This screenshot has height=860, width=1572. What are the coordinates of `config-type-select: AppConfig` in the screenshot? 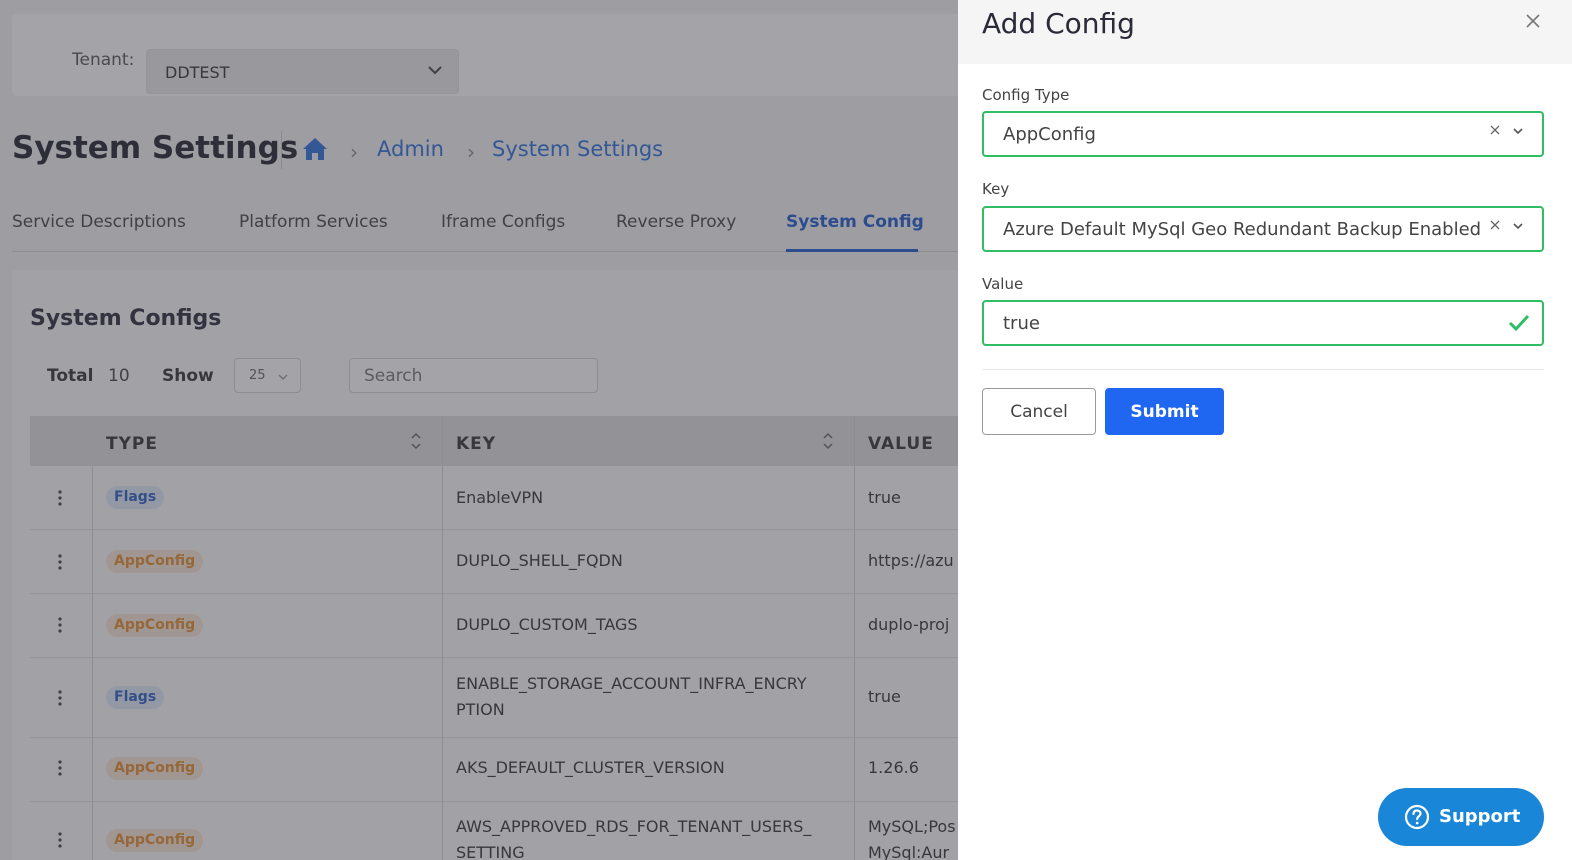 It's located at (1263, 134).